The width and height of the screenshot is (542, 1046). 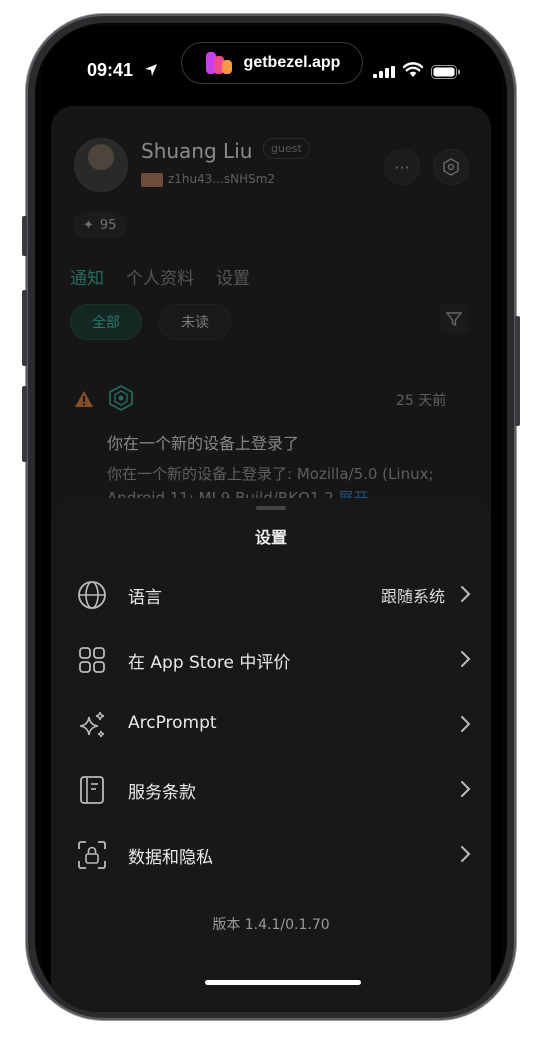 What do you see at coordinates (209, 663) in the screenshot?
I see `settings-row-label: 在 App Store 中评价` at bounding box center [209, 663].